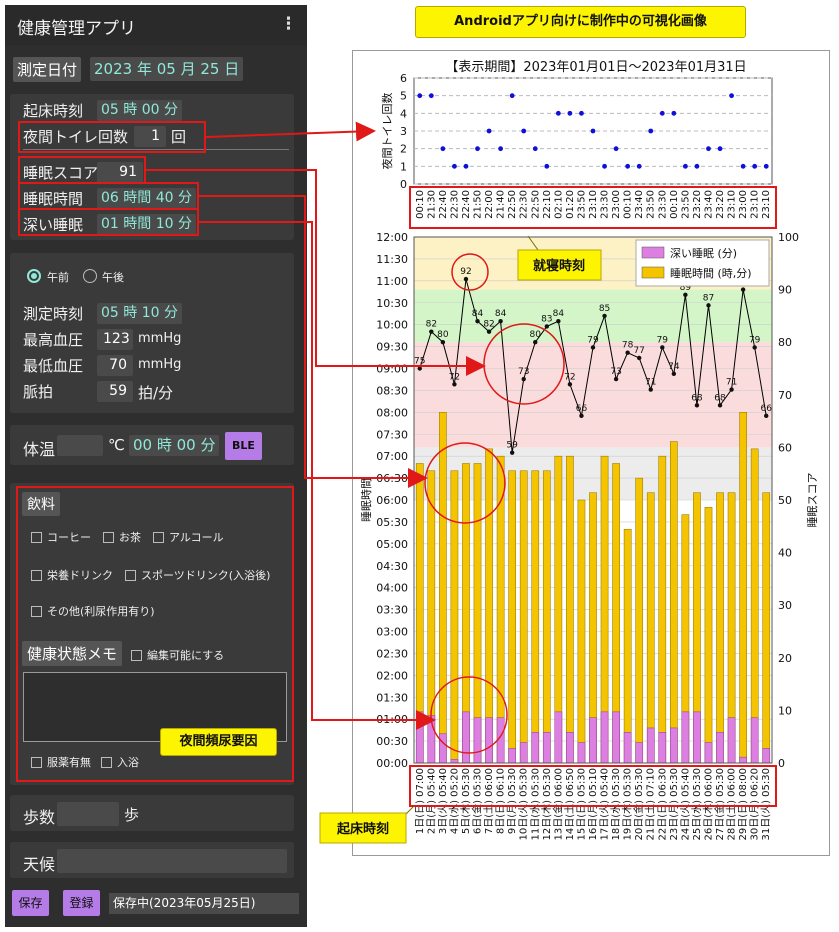 This screenshot has width=839, height=932. I want to click on wake-tick-label: 9日(月) 05:30, so click(512, 801).